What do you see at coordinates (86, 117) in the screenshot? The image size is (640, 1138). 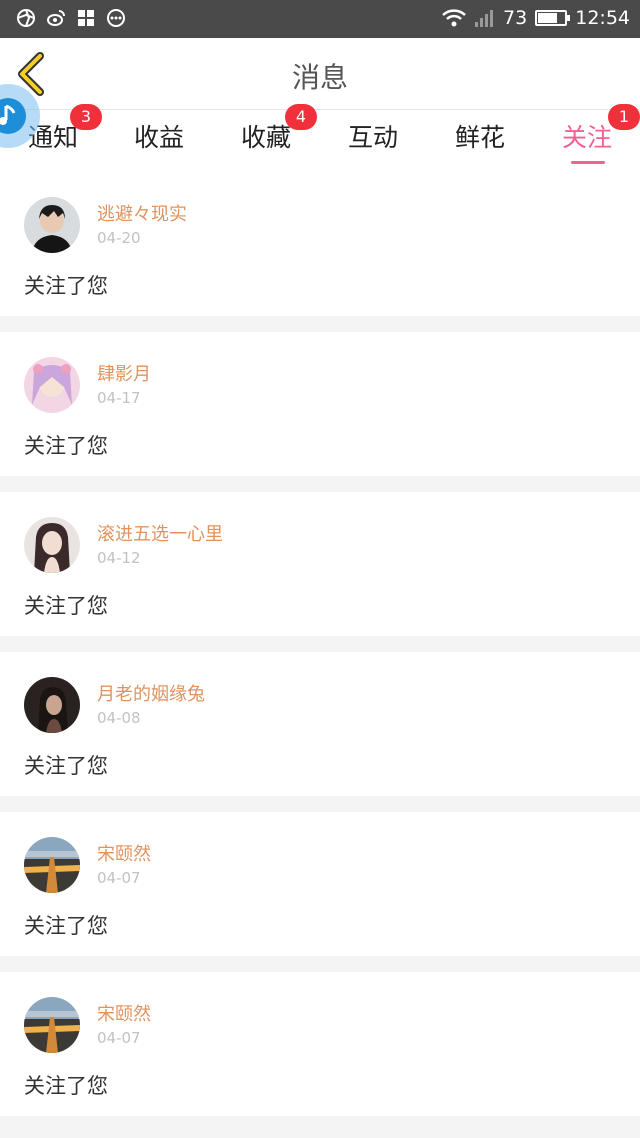 I see `unread-badge: 3` at bounding box center [86, 117].